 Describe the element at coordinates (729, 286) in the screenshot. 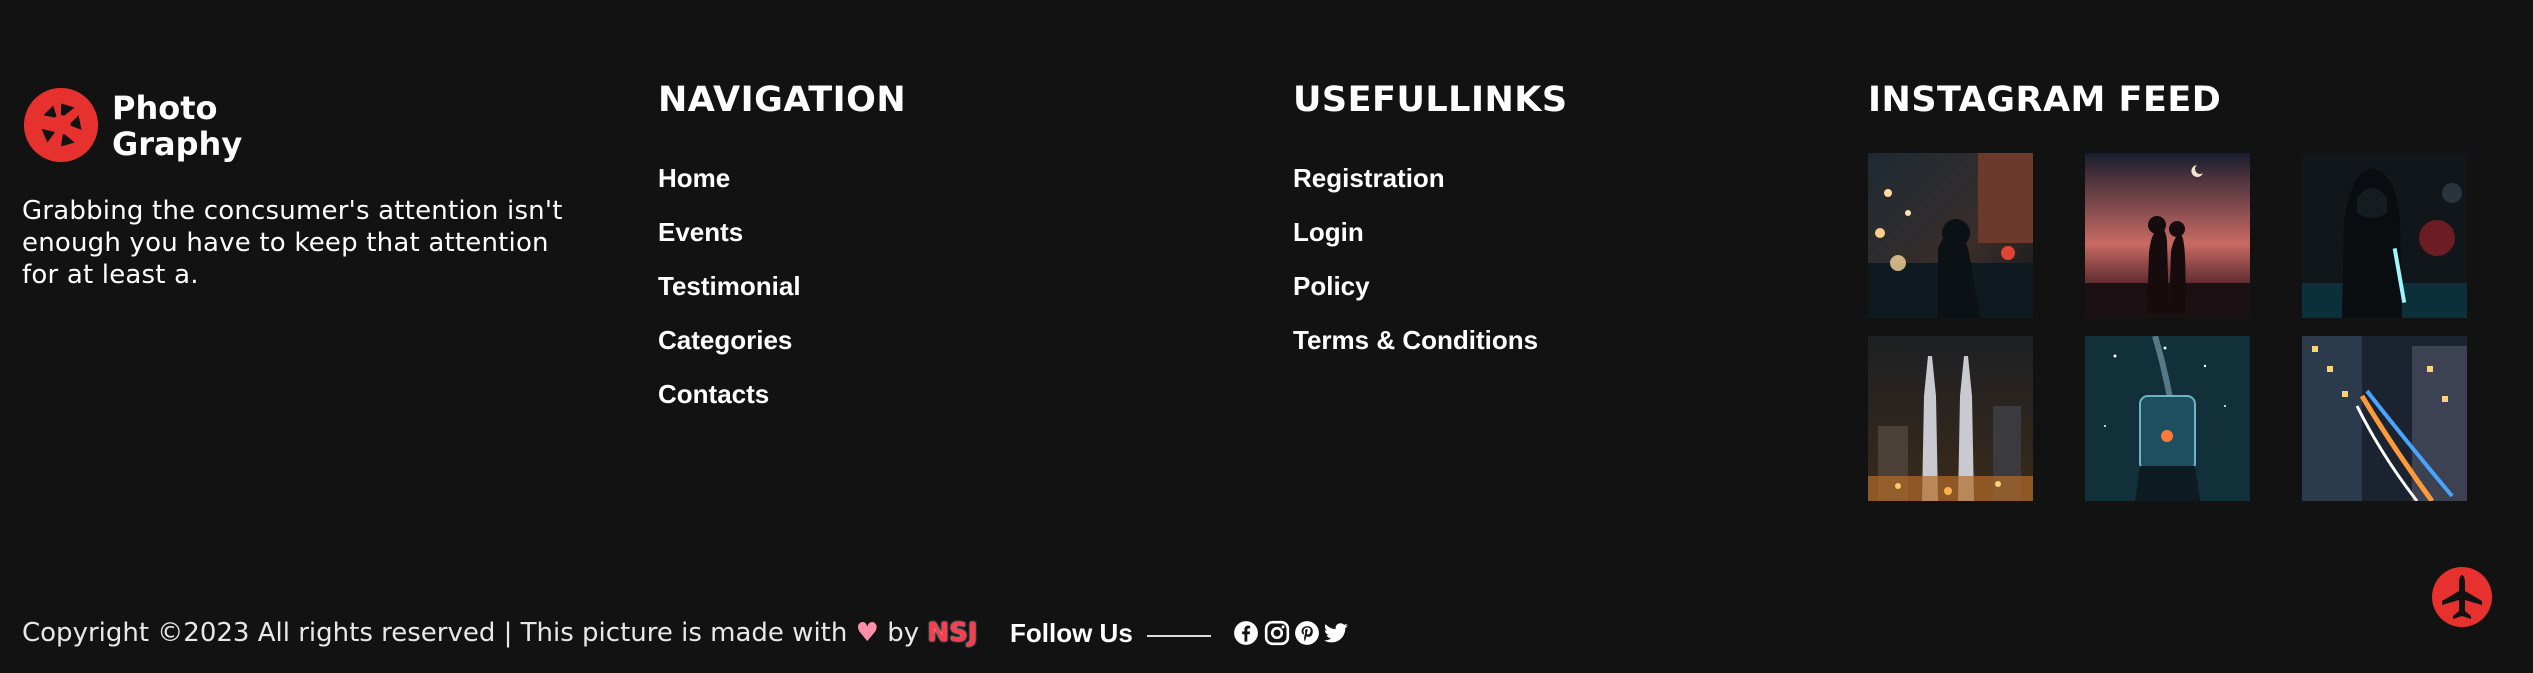

I see `nav-link-testimonial: Testimonial` at that location.